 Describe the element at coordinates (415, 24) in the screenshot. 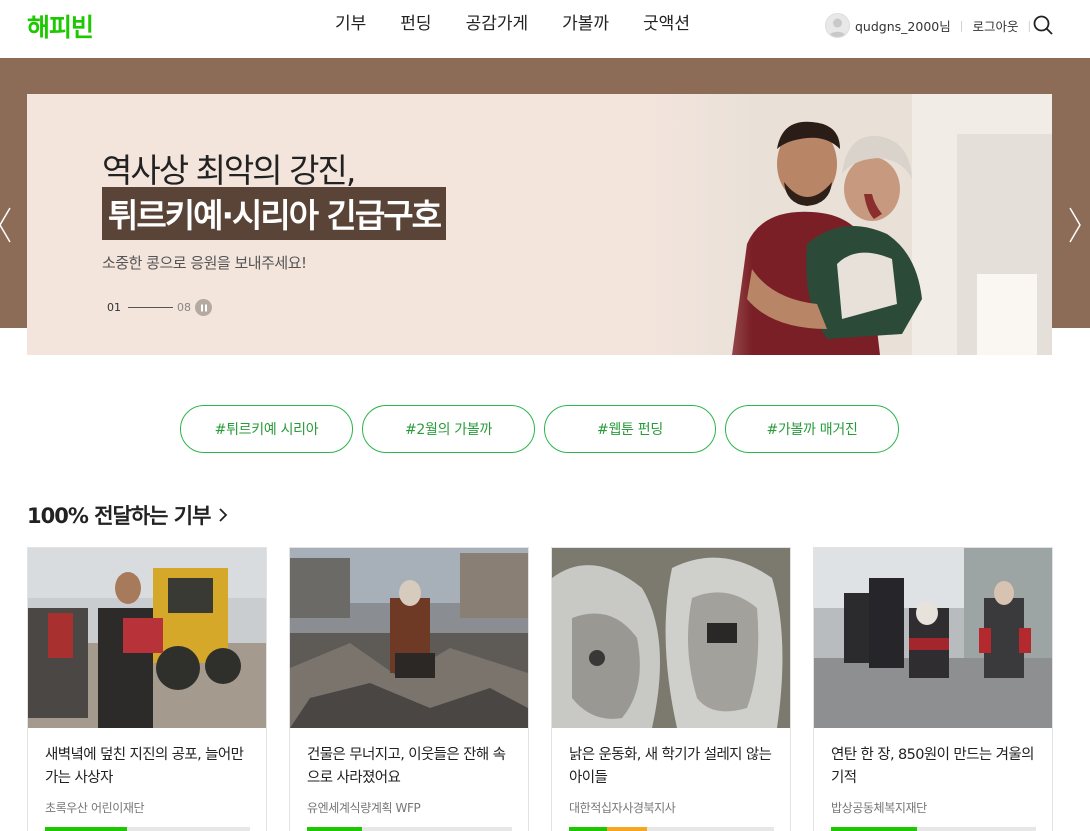

I see `nav-item-funding: 펀딩` at that location.